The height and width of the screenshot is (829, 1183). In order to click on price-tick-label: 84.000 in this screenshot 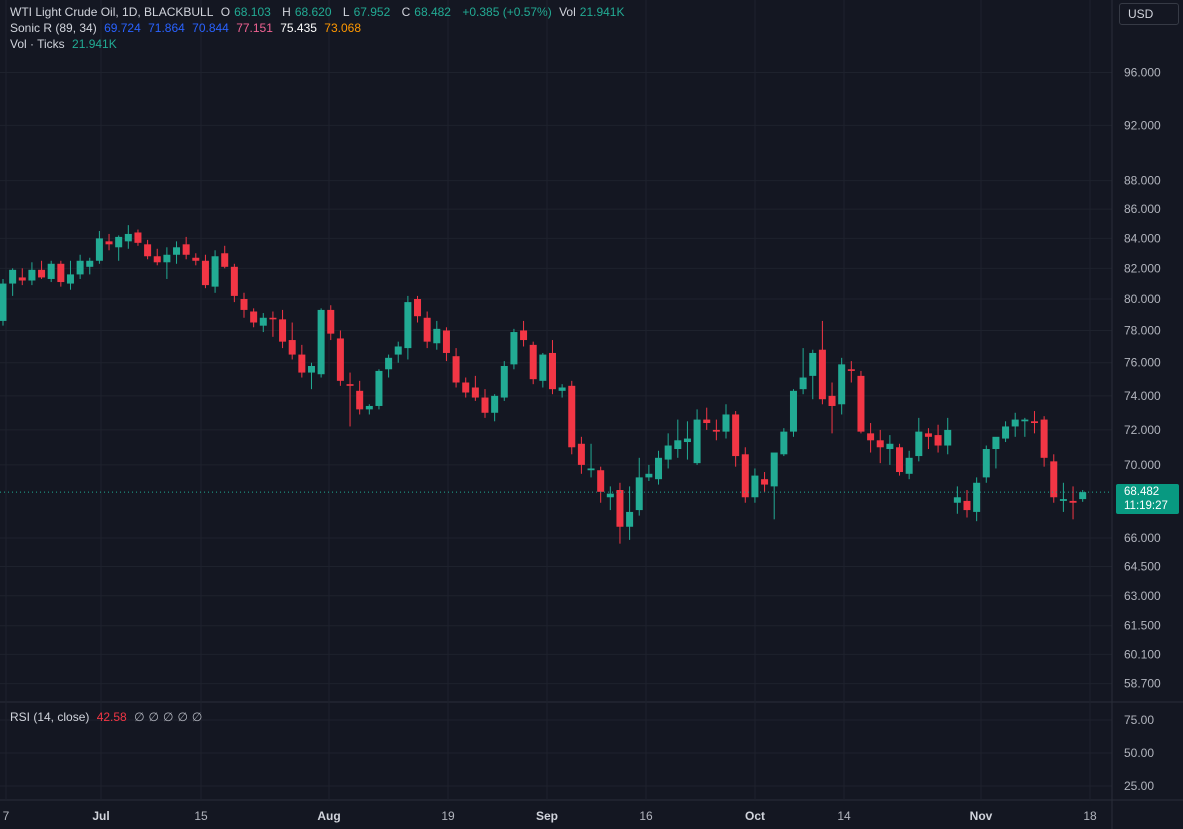, I will do `click(1142, 238)`.